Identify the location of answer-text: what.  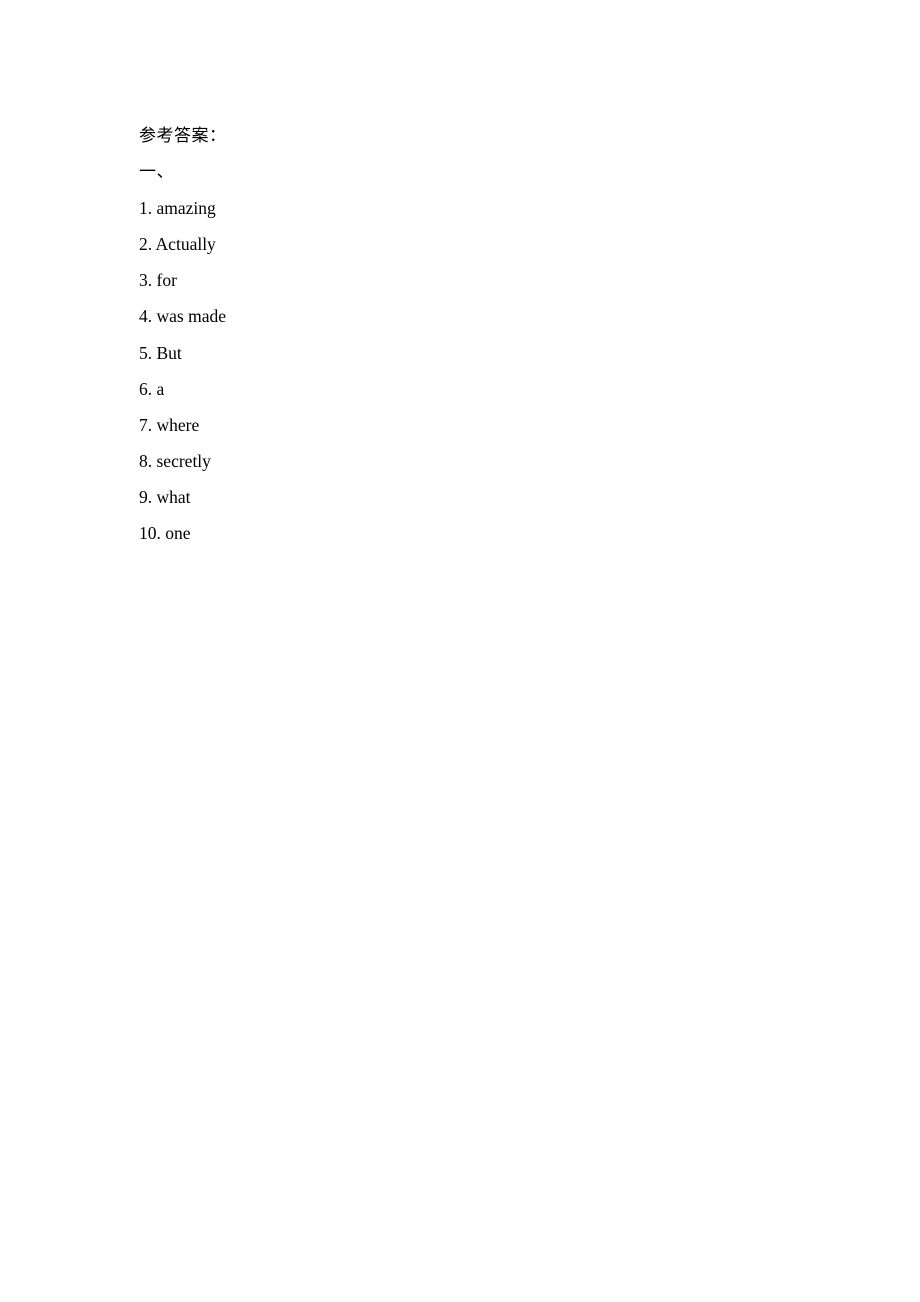
(173, 496).